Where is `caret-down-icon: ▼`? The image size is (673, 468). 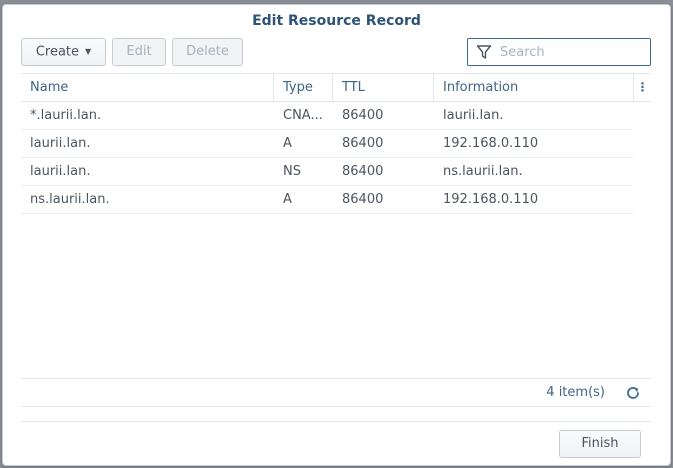 caret-down-icon: ▼ is located at coordinates (88, 51).